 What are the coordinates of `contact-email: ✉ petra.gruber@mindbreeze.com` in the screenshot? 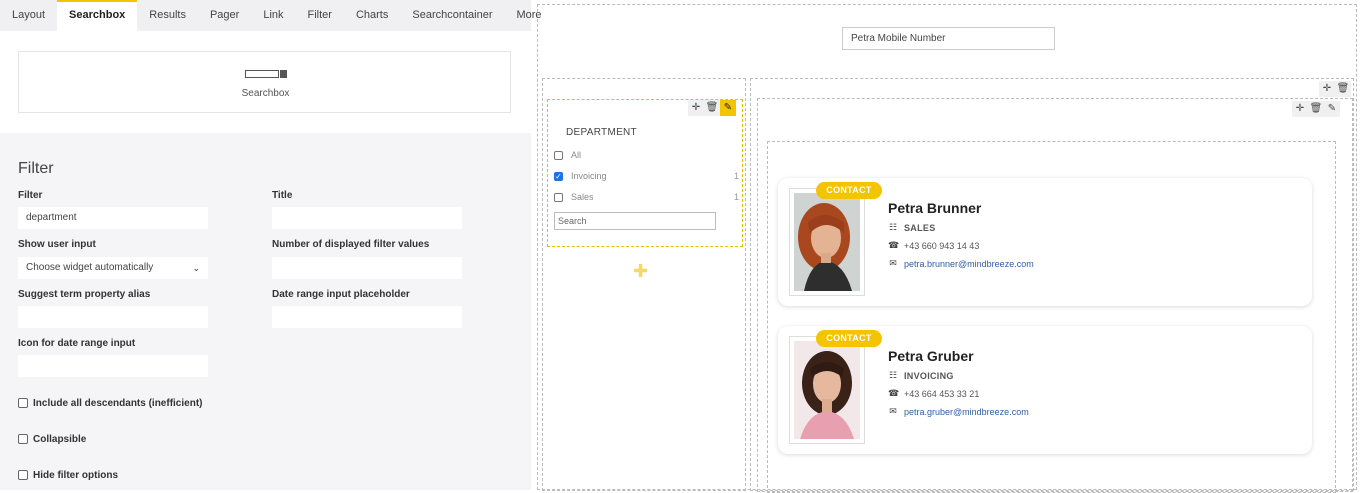 It's located at (958, 411).